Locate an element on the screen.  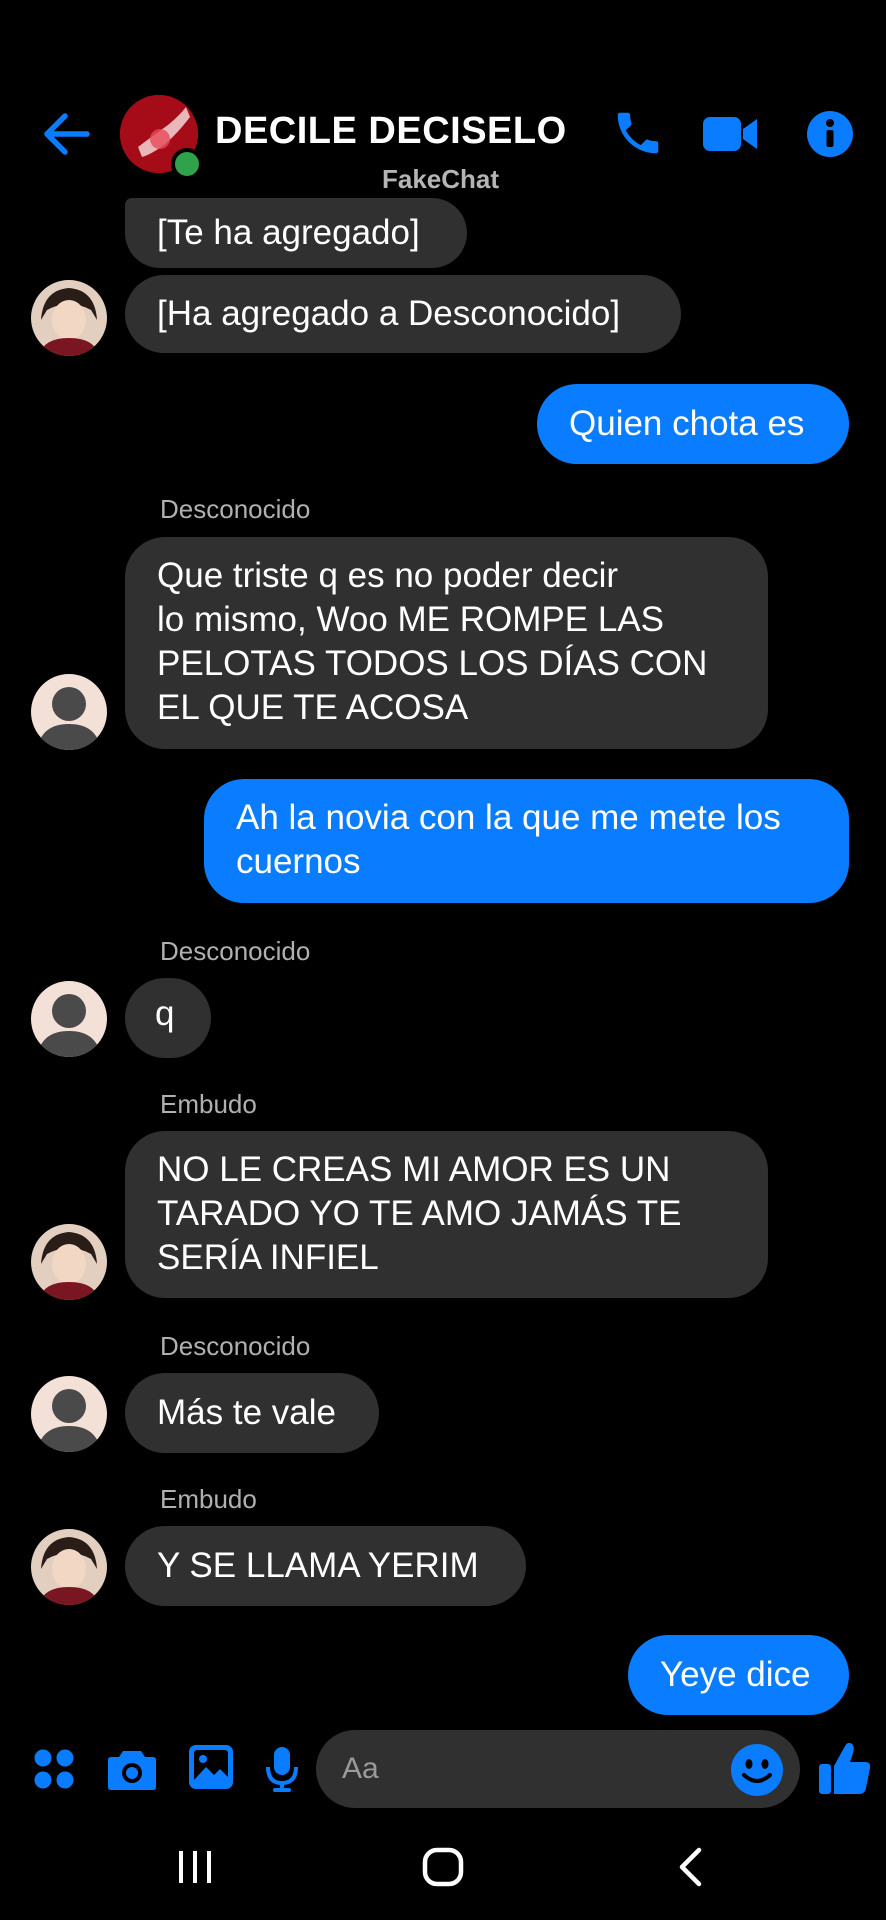
recent-apps-icon is located at coordinates (195, 1867).